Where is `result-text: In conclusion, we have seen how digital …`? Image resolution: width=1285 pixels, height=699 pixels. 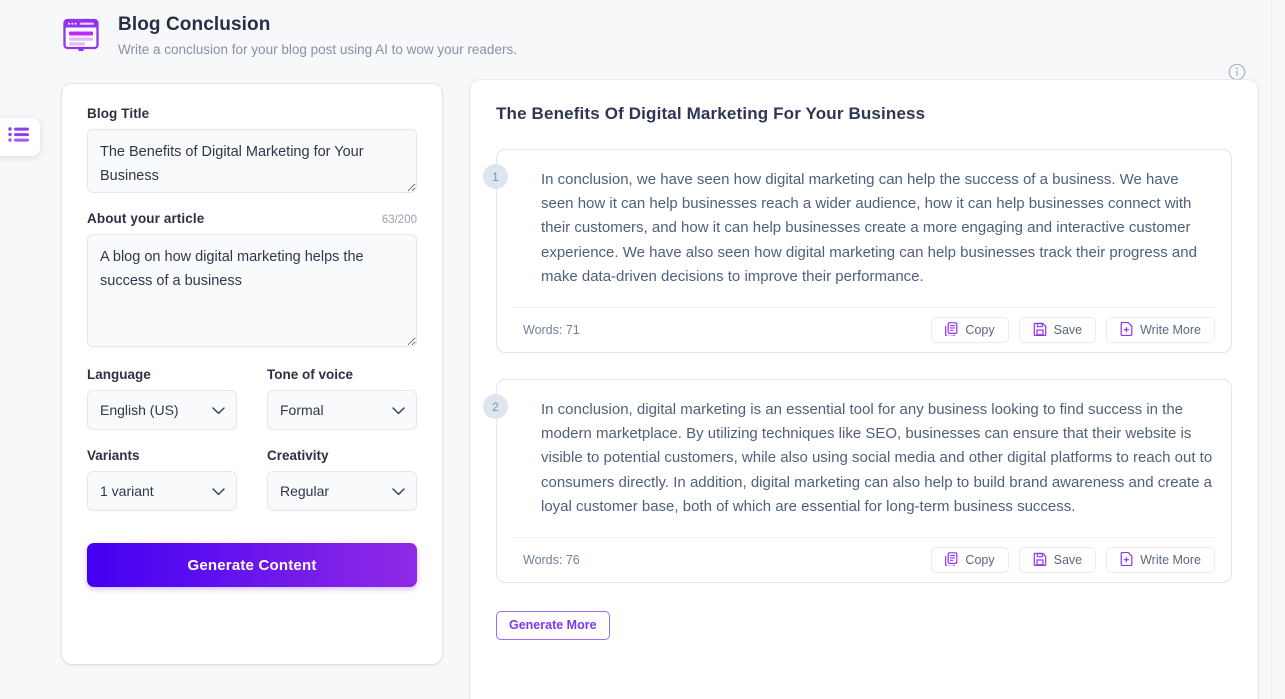
result-text: In conclusion, we have seen how digital … is located at coordinates (869, 228).